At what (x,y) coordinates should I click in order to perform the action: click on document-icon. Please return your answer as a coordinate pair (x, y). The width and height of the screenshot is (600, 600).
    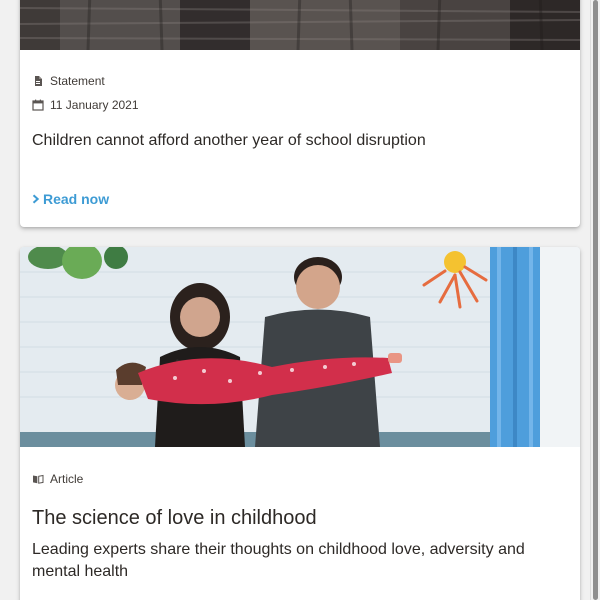
    Looking at the image, I should click on (38, 81).